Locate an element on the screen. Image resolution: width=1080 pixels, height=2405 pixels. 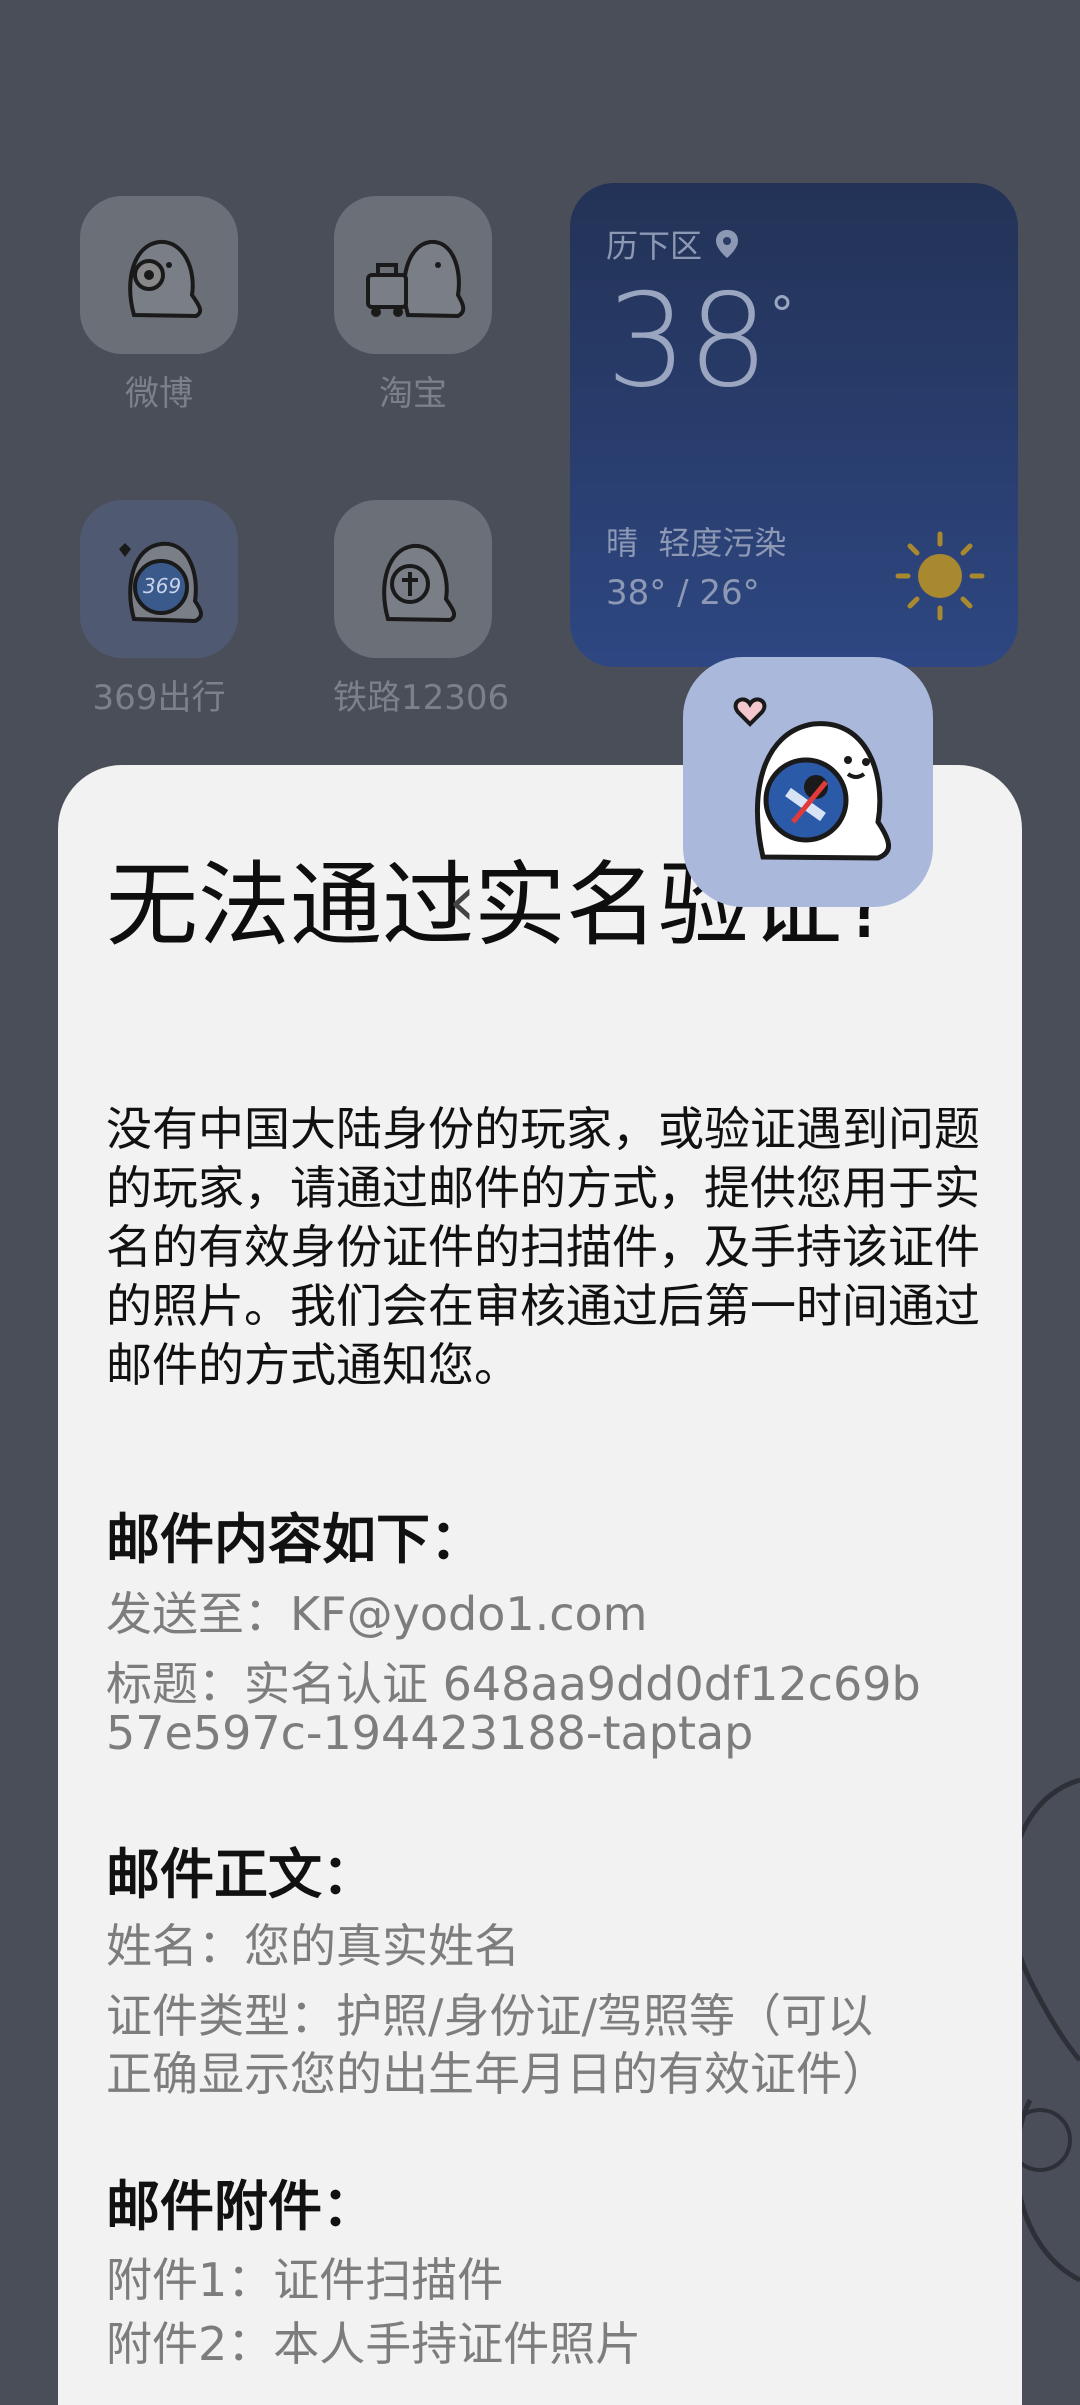
app-weibo: 微博 is located at coordinates (159, 305).